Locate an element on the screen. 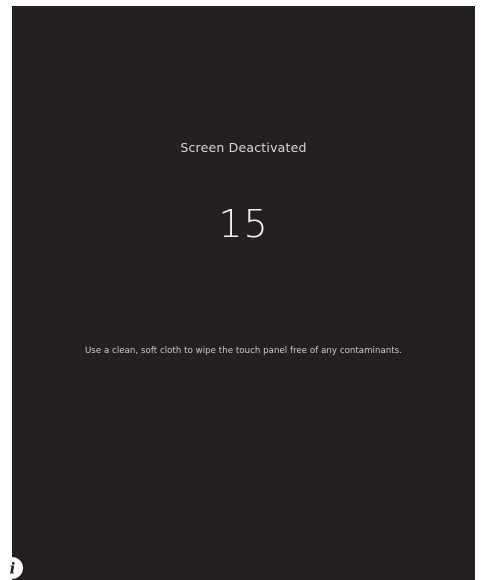 The width and height of the screenshot is (482, 580). countdown-timer: 15 is located at coordinates (243, 224).